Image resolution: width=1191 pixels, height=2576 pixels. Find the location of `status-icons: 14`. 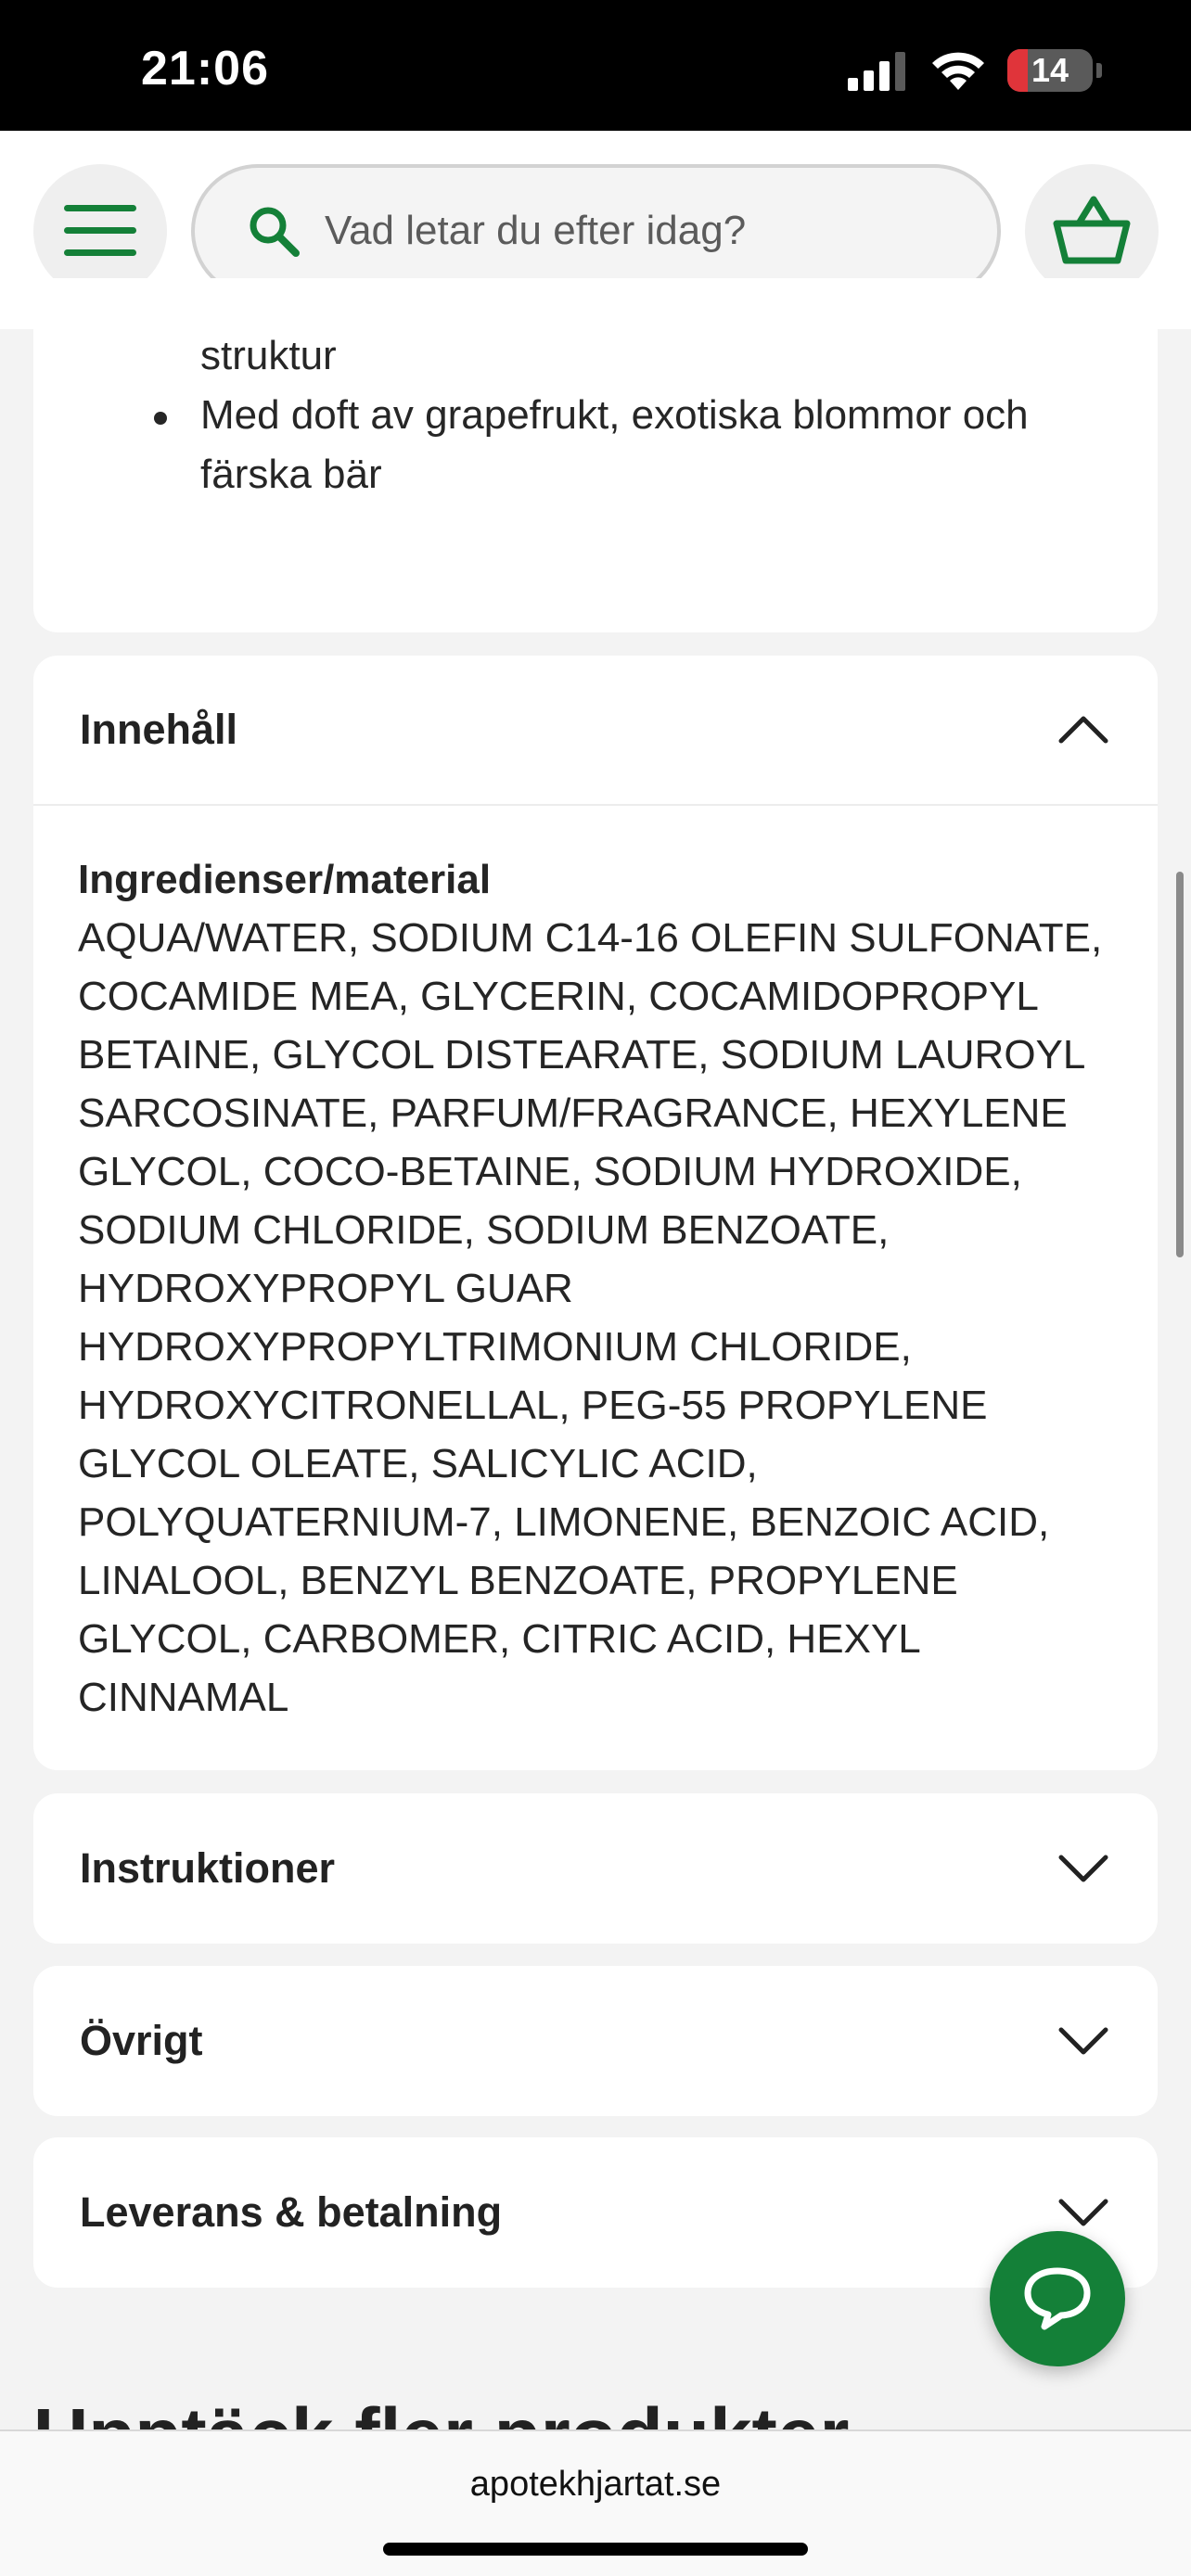

status-icons: 14 is located at coordinates (974, 71).